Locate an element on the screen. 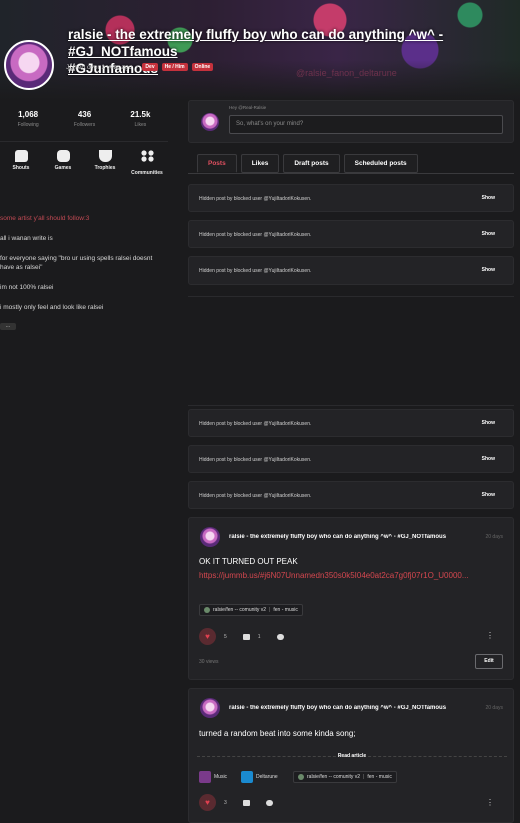 This screenshot has height=823, width=520. bio-line: some artist y'all should follow:3 is located at coordinates (45, 218).